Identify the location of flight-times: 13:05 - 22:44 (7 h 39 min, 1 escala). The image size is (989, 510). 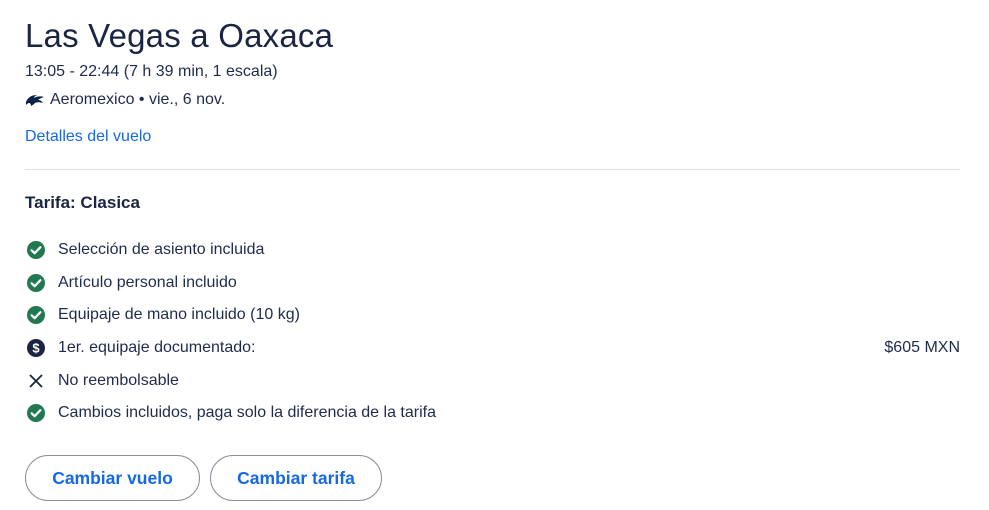
(151, 71).